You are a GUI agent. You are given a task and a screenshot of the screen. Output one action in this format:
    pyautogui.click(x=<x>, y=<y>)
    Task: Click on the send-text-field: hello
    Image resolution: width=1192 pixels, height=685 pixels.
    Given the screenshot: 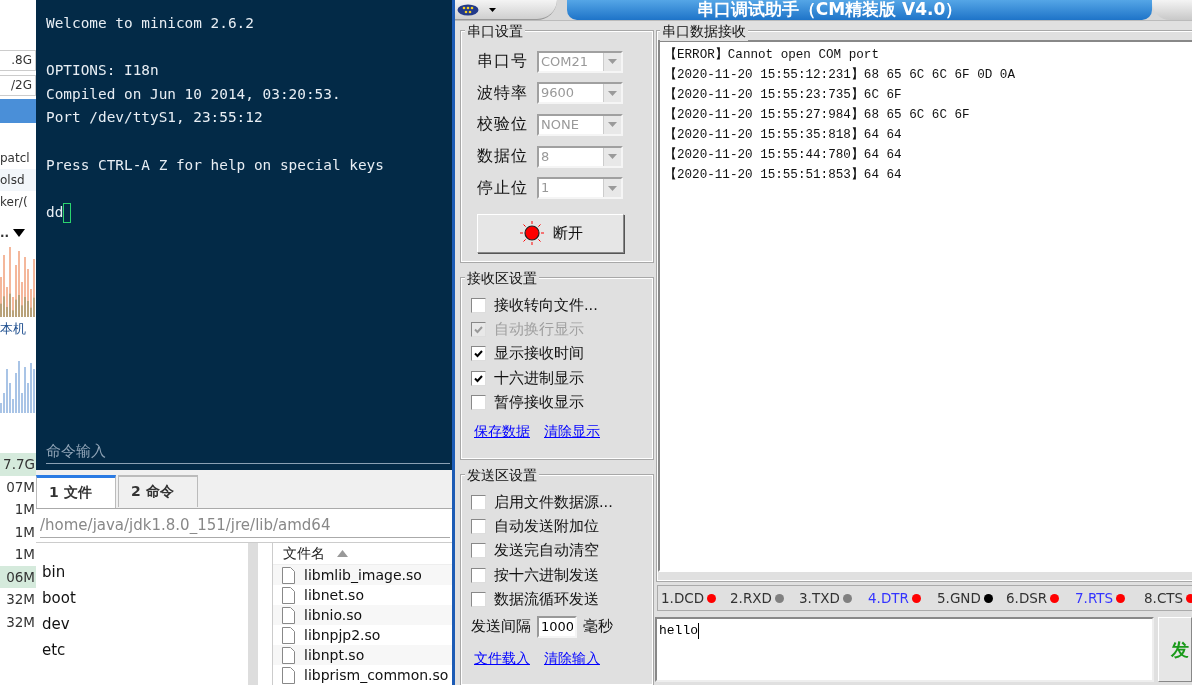 What is the action you would take?
    pyautogui.click(x=904, y=649)
    